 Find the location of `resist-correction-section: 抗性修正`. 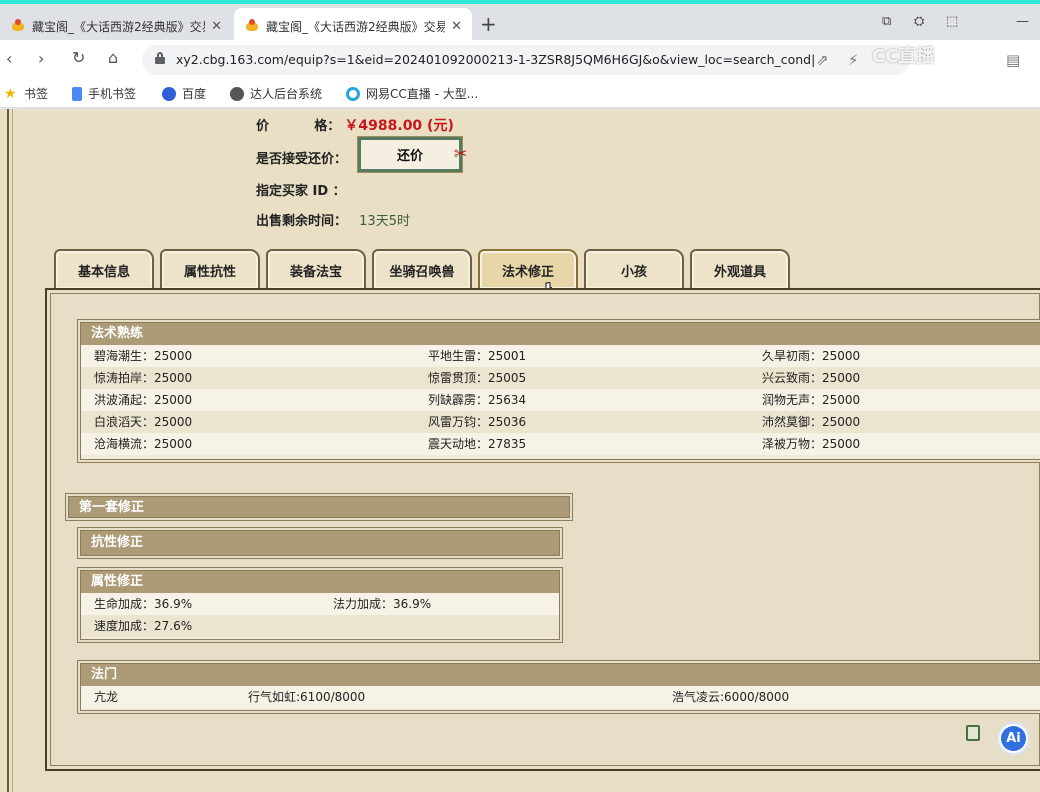

resist-correction-section: 抗性修正 is located at coordinates (320, 543).